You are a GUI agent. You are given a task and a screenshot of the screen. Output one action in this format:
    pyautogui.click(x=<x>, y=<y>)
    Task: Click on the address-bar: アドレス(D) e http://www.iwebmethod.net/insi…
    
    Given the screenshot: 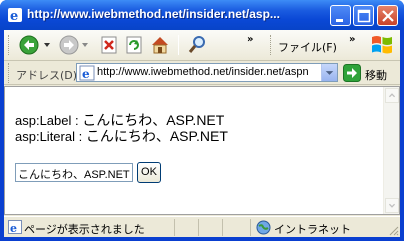 What is the action you would take?
    pyautogui.click(x=202, y=73)
    